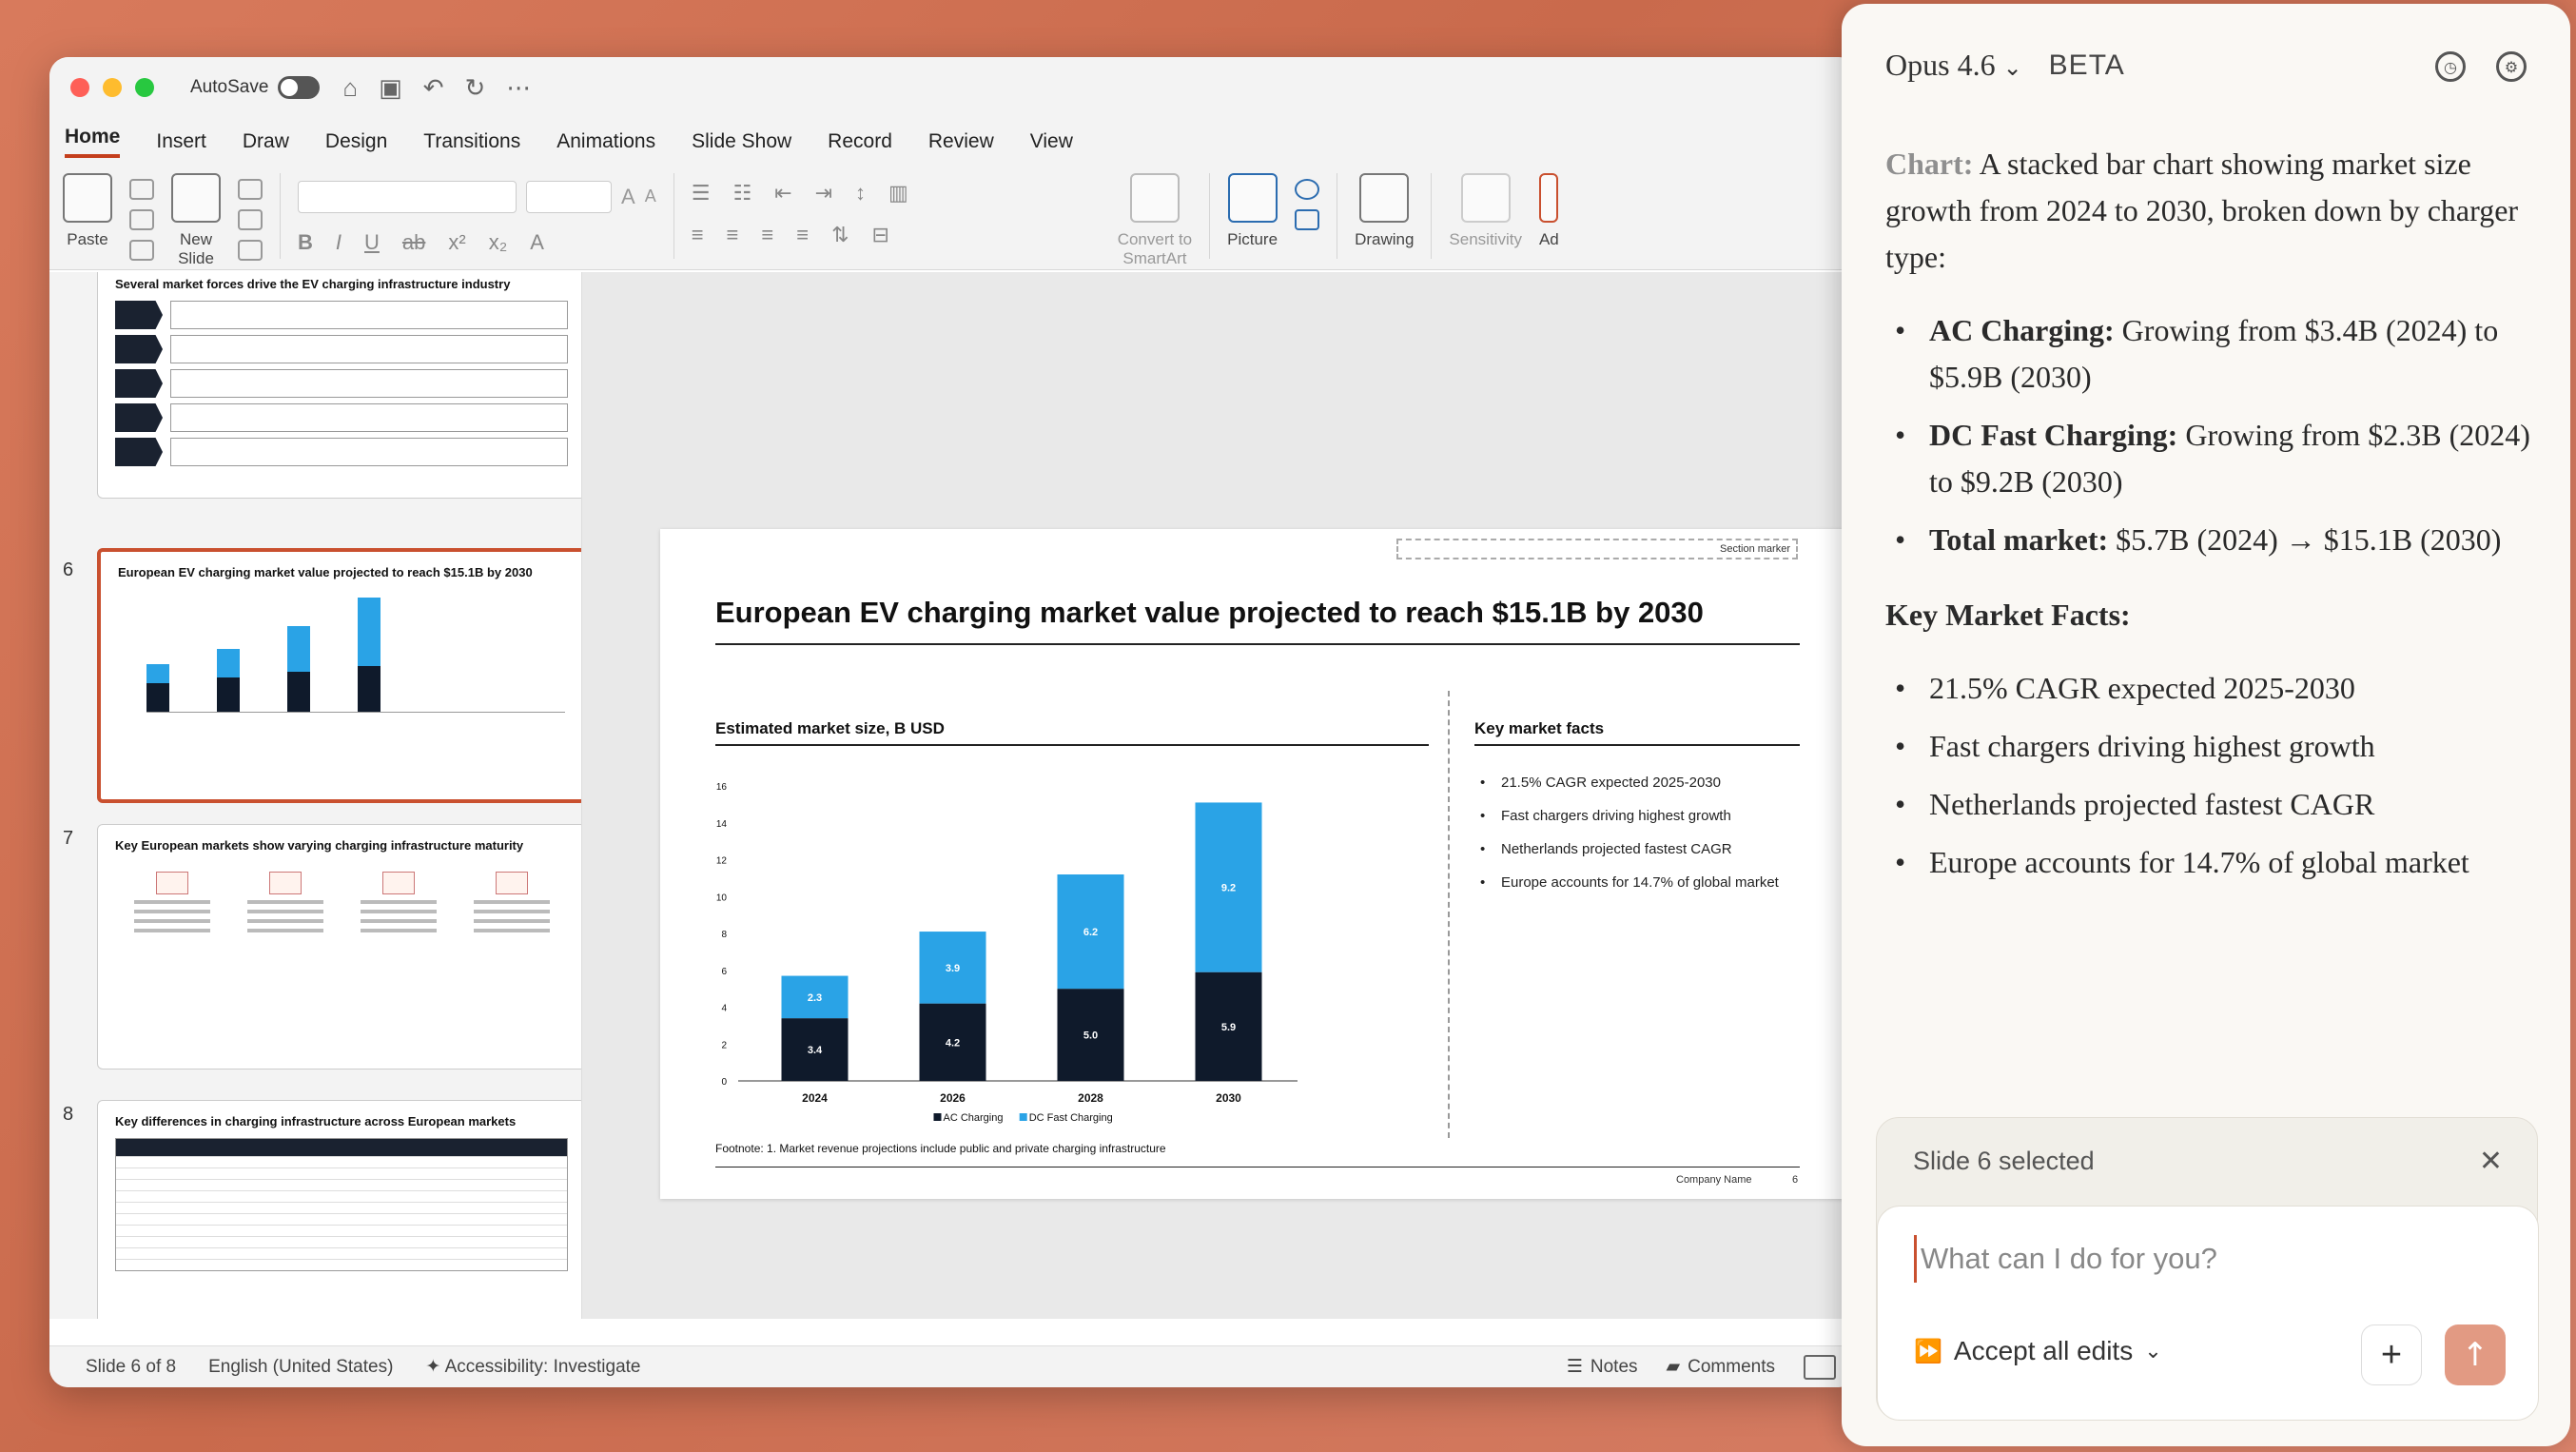  What do you see at coordinates (1597, 549) in the screenshot?
I see `section-marker: Section marker` at bounding box center [1597, 549].